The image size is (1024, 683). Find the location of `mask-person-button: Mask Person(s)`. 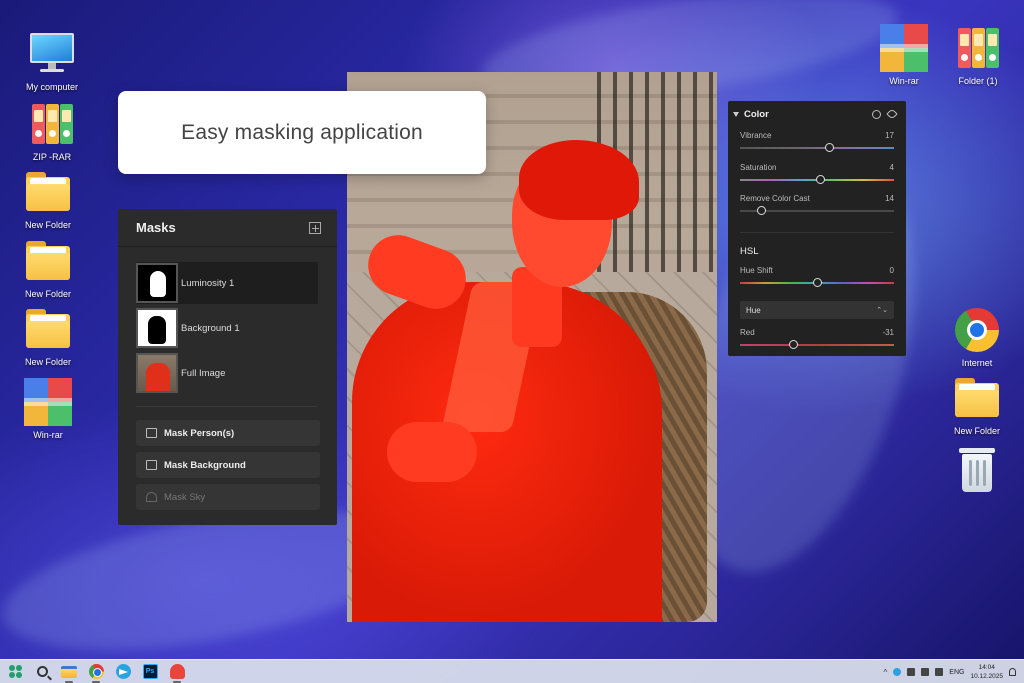

mask-person-button: Mask Person(s) is located at coordinates (228, 433).